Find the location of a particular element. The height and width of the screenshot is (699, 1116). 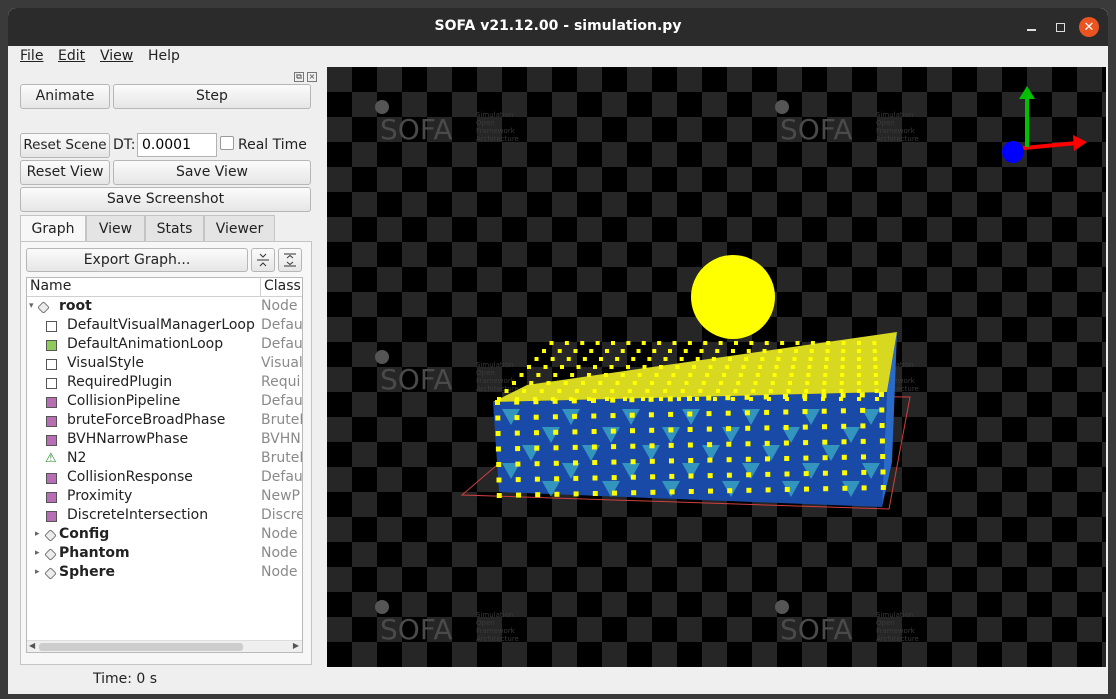

real-time-checkbox is located at coordinates (227, 143).